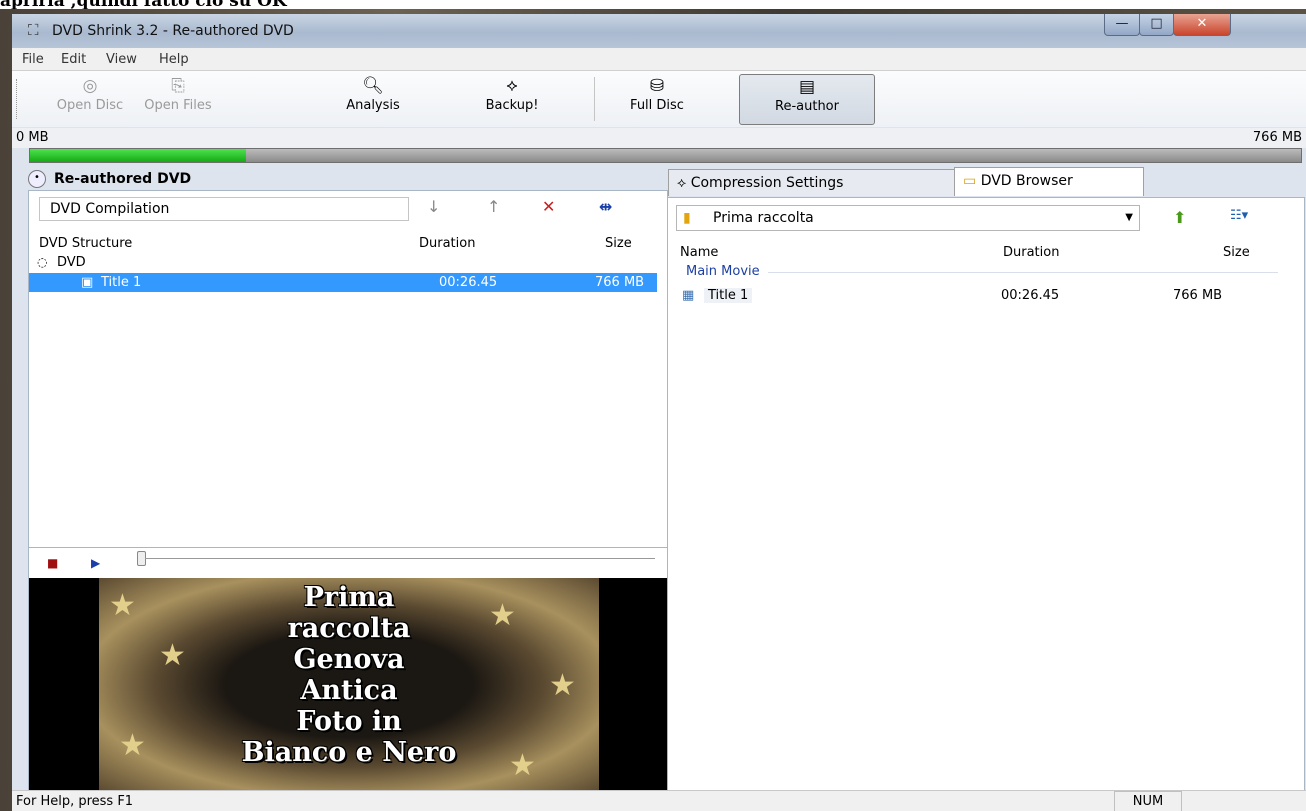 The height and width of the screenshot is (811, 1306). Describe the element at coordinates (178, 86) in the screenshot. I see `folder-open-icon: ⎘` at that location.